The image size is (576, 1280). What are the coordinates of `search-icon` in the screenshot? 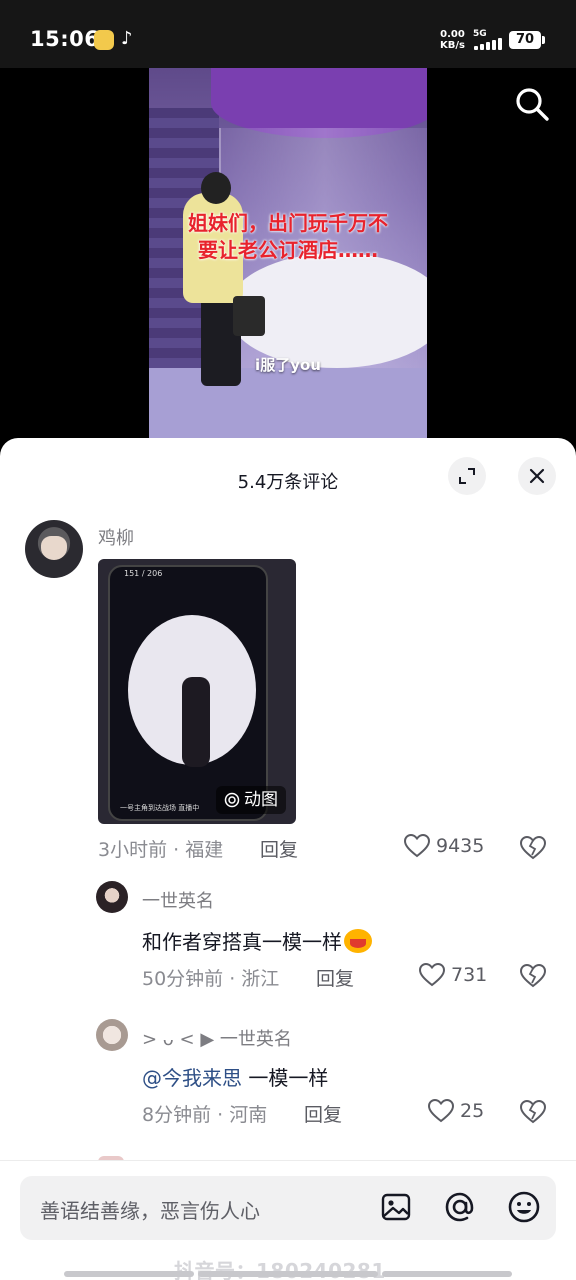 It's located at (532, 104).